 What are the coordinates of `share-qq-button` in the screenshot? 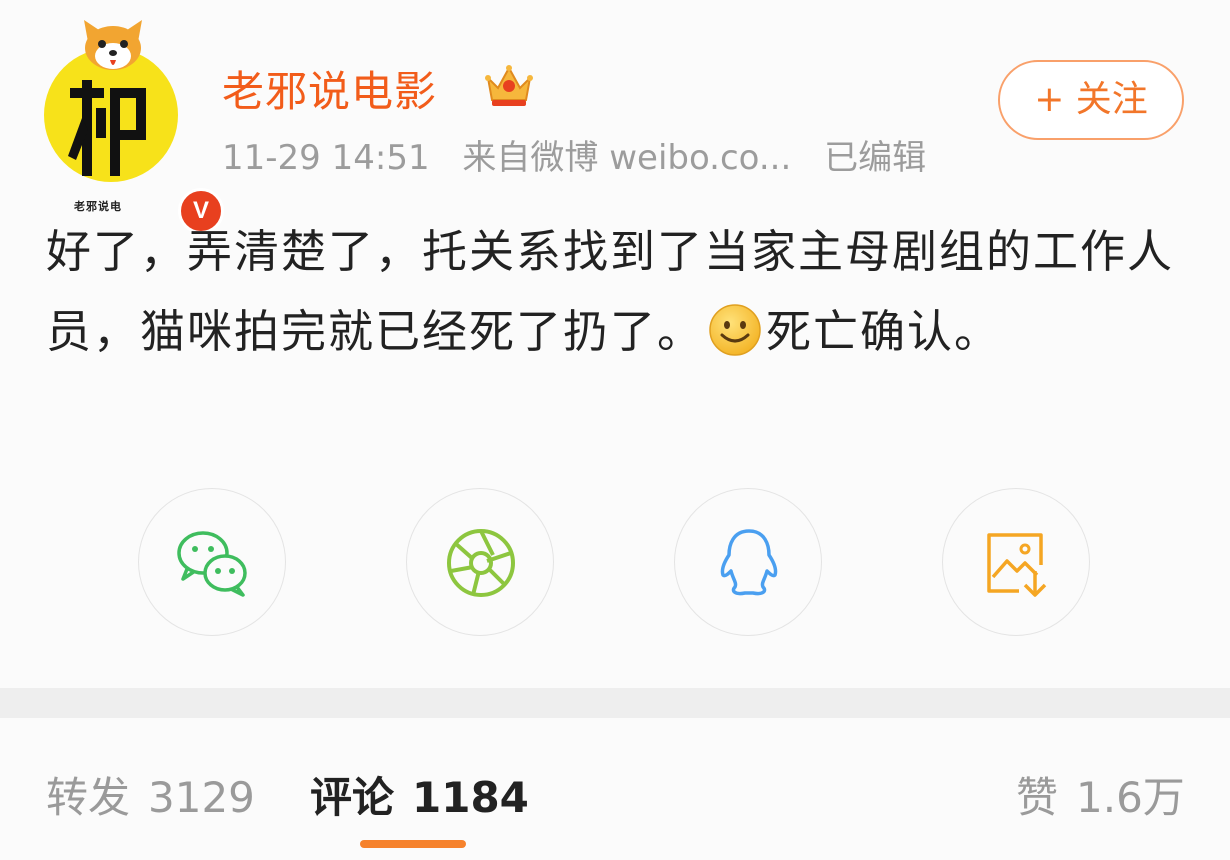 It's located at (748, 562).